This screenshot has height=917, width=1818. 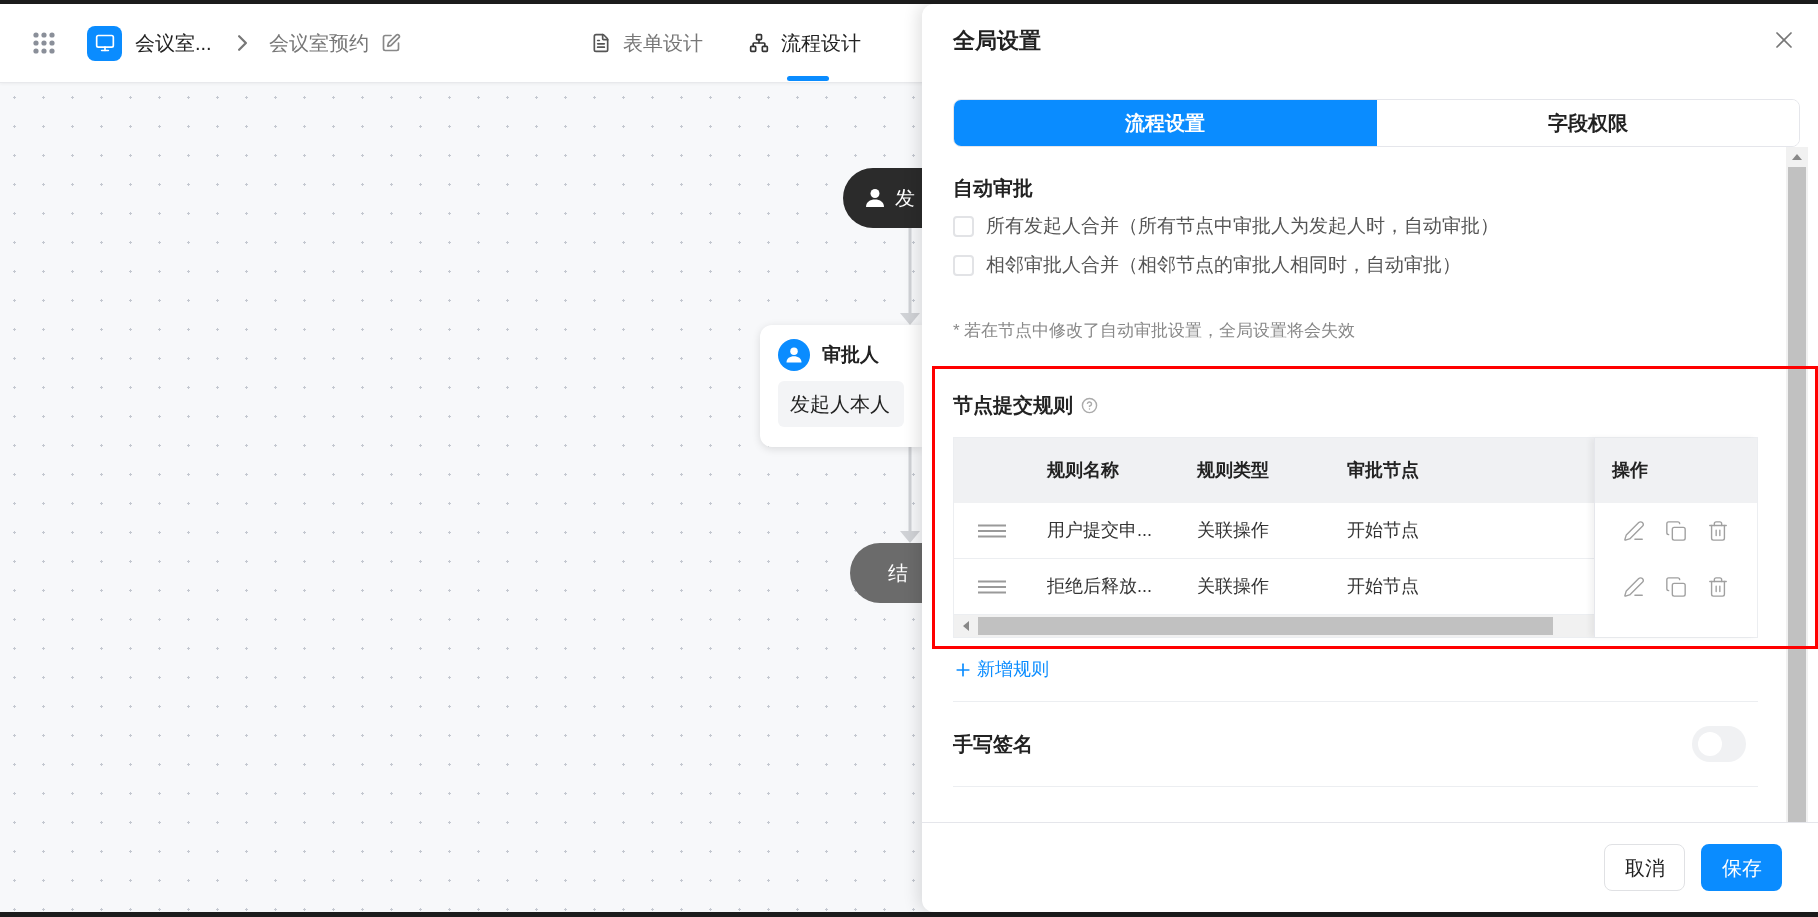 What do you see at coordinates (1274, 626) in the screenshot?
I see `horizontal-scrollbar` at bounding box center [1274, 626].